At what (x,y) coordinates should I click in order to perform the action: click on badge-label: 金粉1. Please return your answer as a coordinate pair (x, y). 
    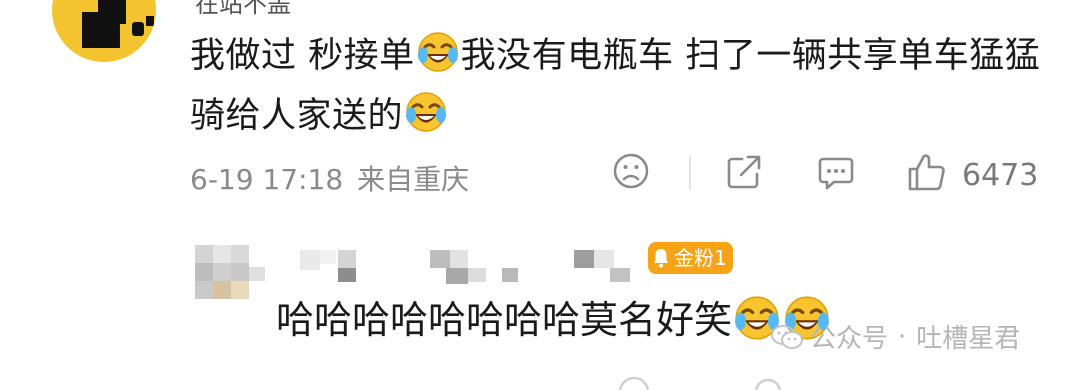
    Looking at the image, I should click on (700, 258).